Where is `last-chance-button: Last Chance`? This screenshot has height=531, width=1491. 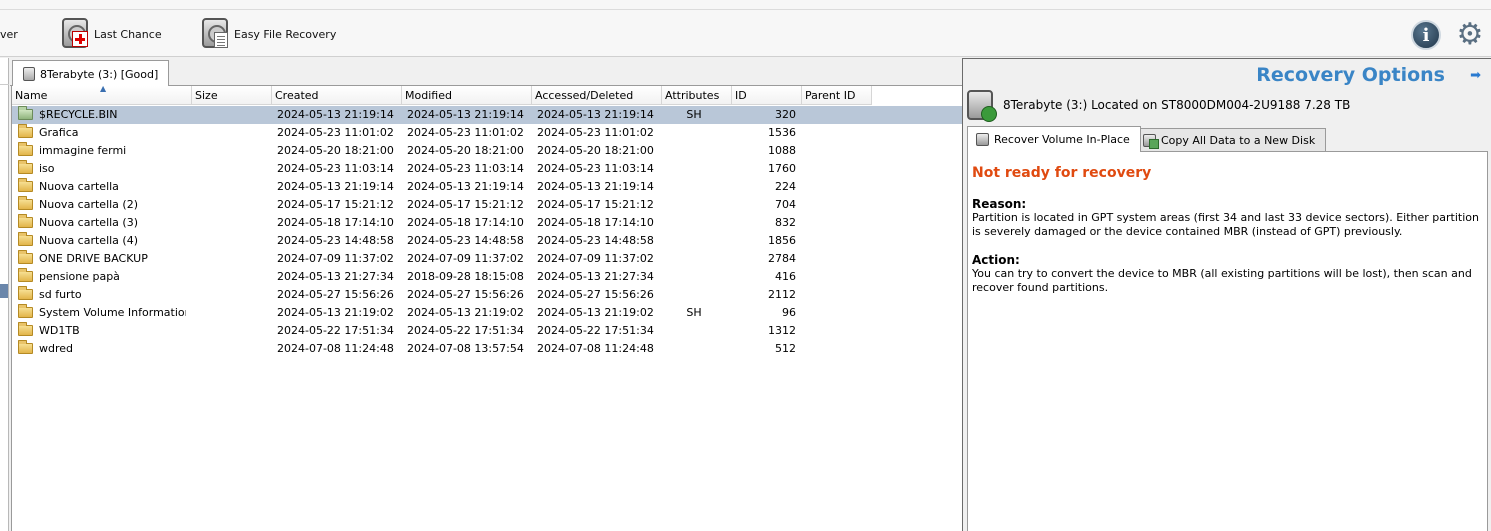 last-chance-button: Last Chance is located at coordinates (111, 34).